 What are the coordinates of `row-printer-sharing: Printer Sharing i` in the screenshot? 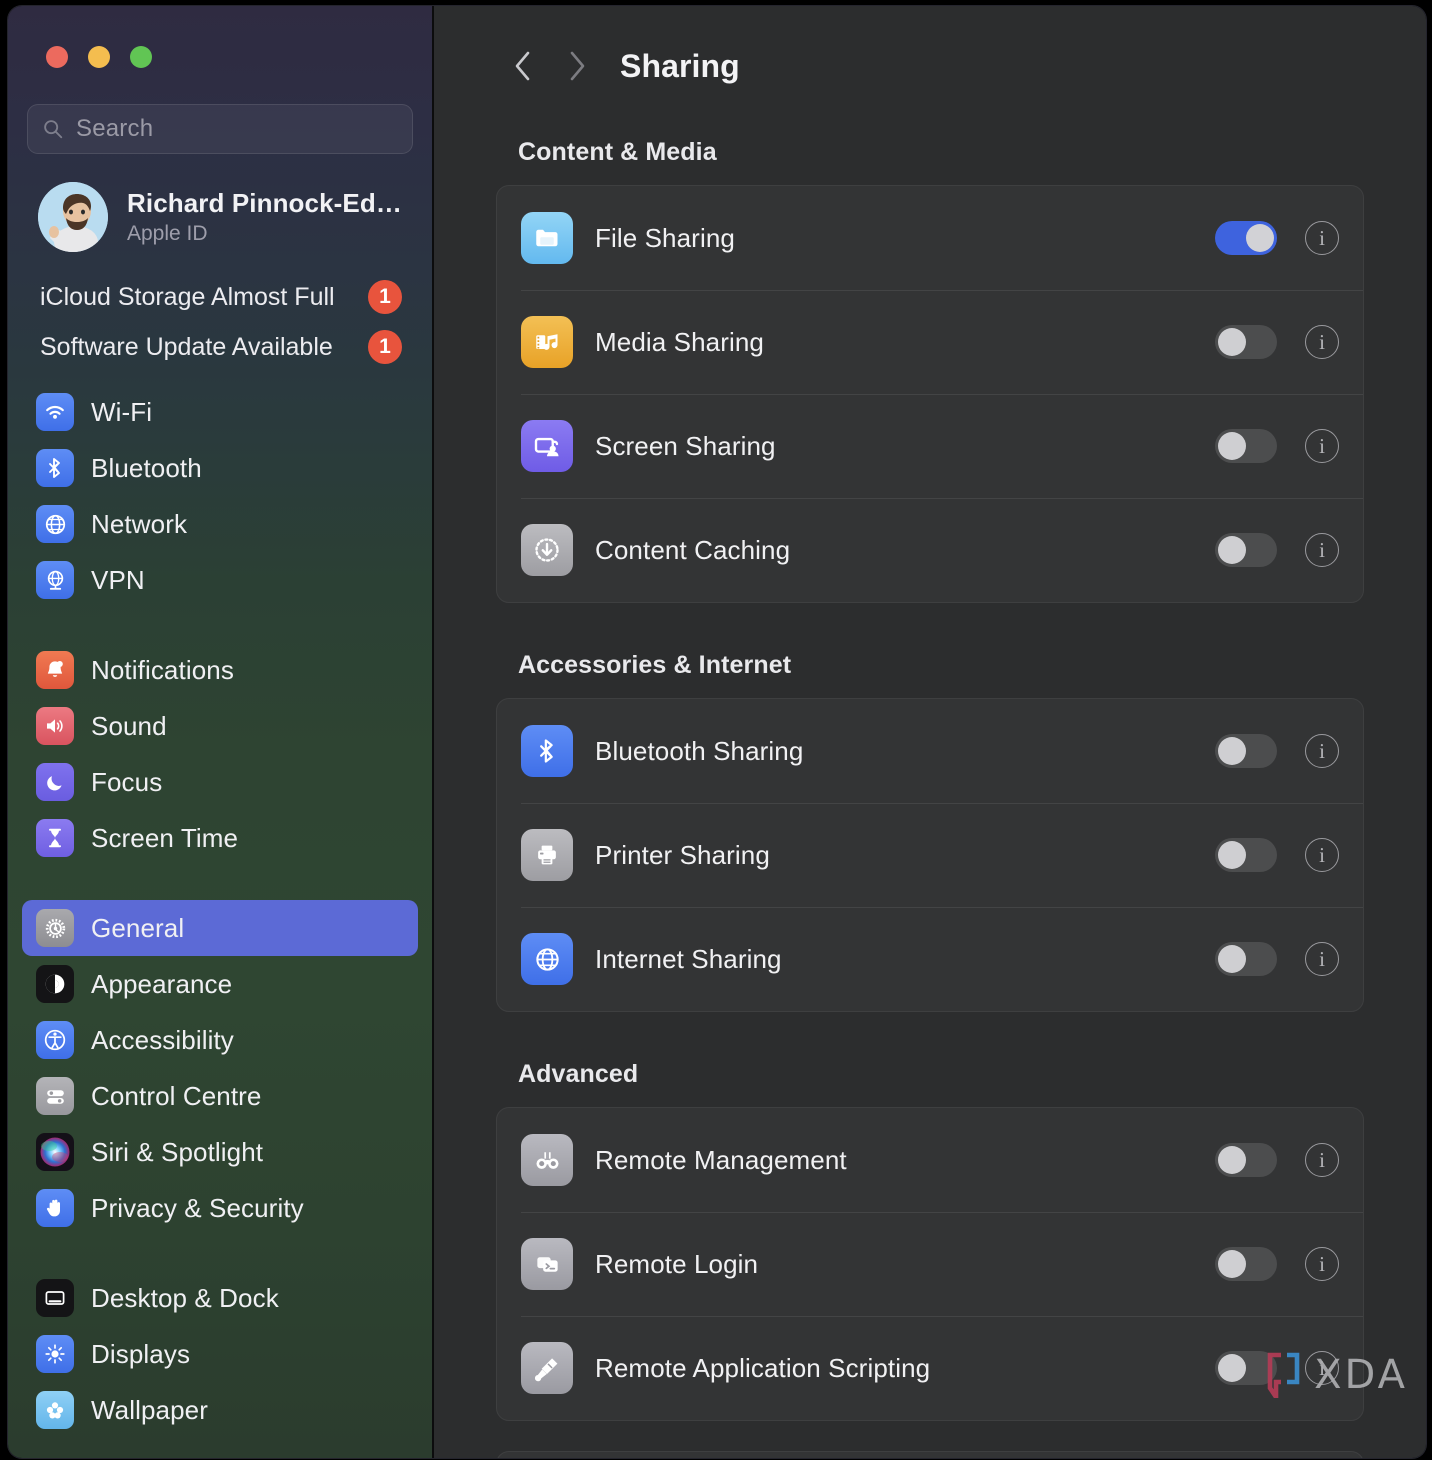 It's located at (930, 855).